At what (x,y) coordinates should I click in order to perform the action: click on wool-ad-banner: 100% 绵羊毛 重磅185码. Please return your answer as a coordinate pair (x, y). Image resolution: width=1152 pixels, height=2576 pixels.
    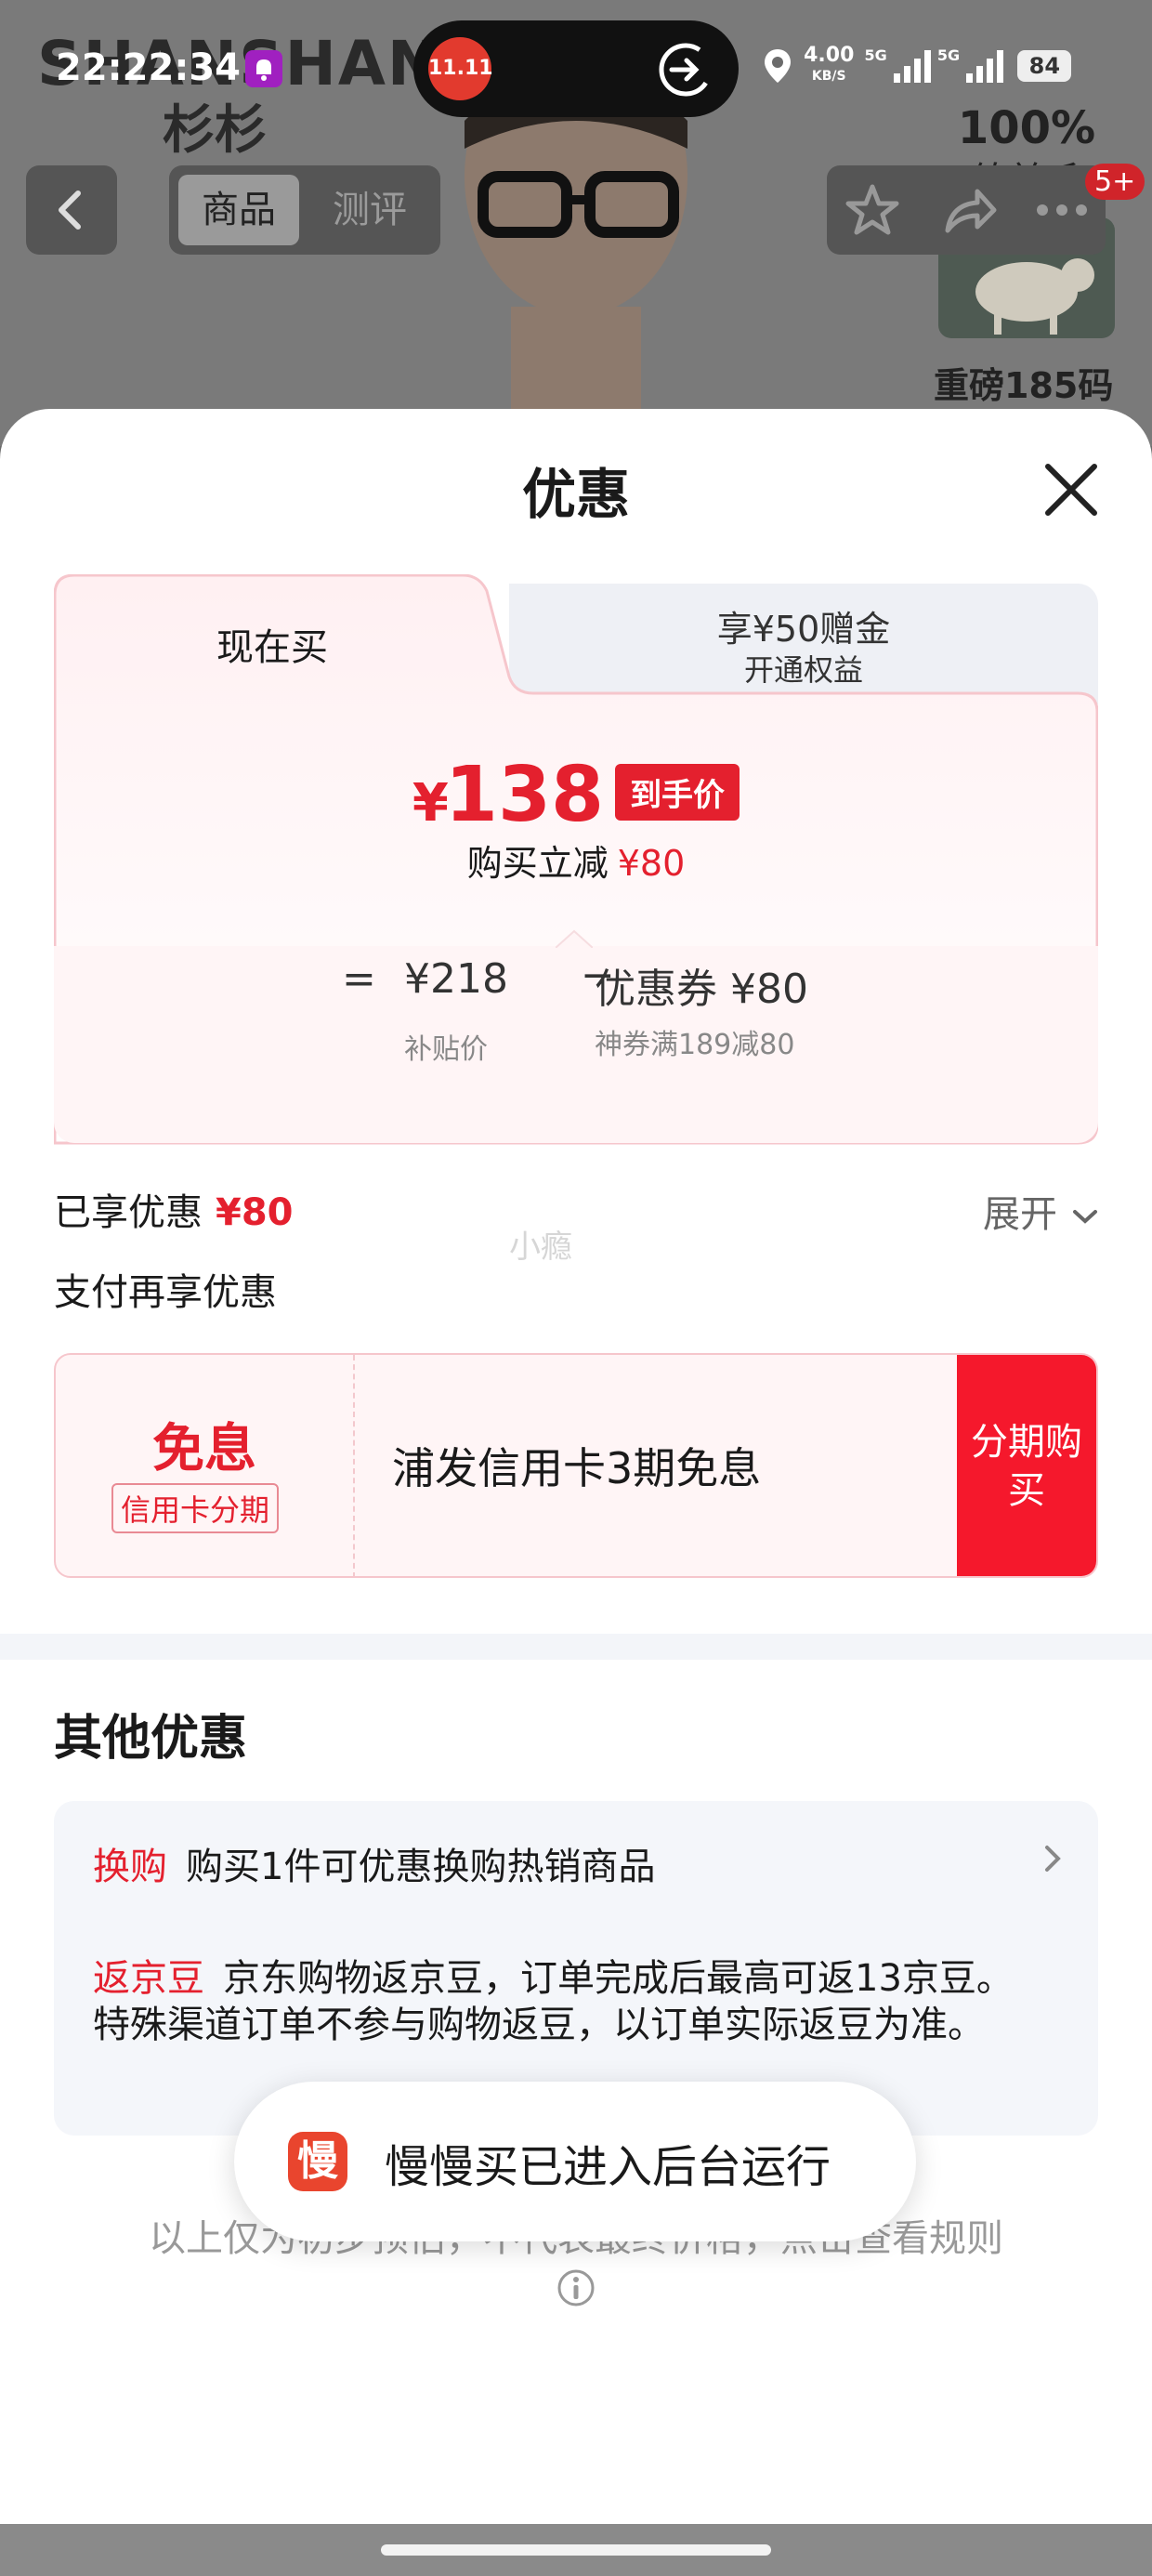
    Looking at the image, I should click on (1026, 274).